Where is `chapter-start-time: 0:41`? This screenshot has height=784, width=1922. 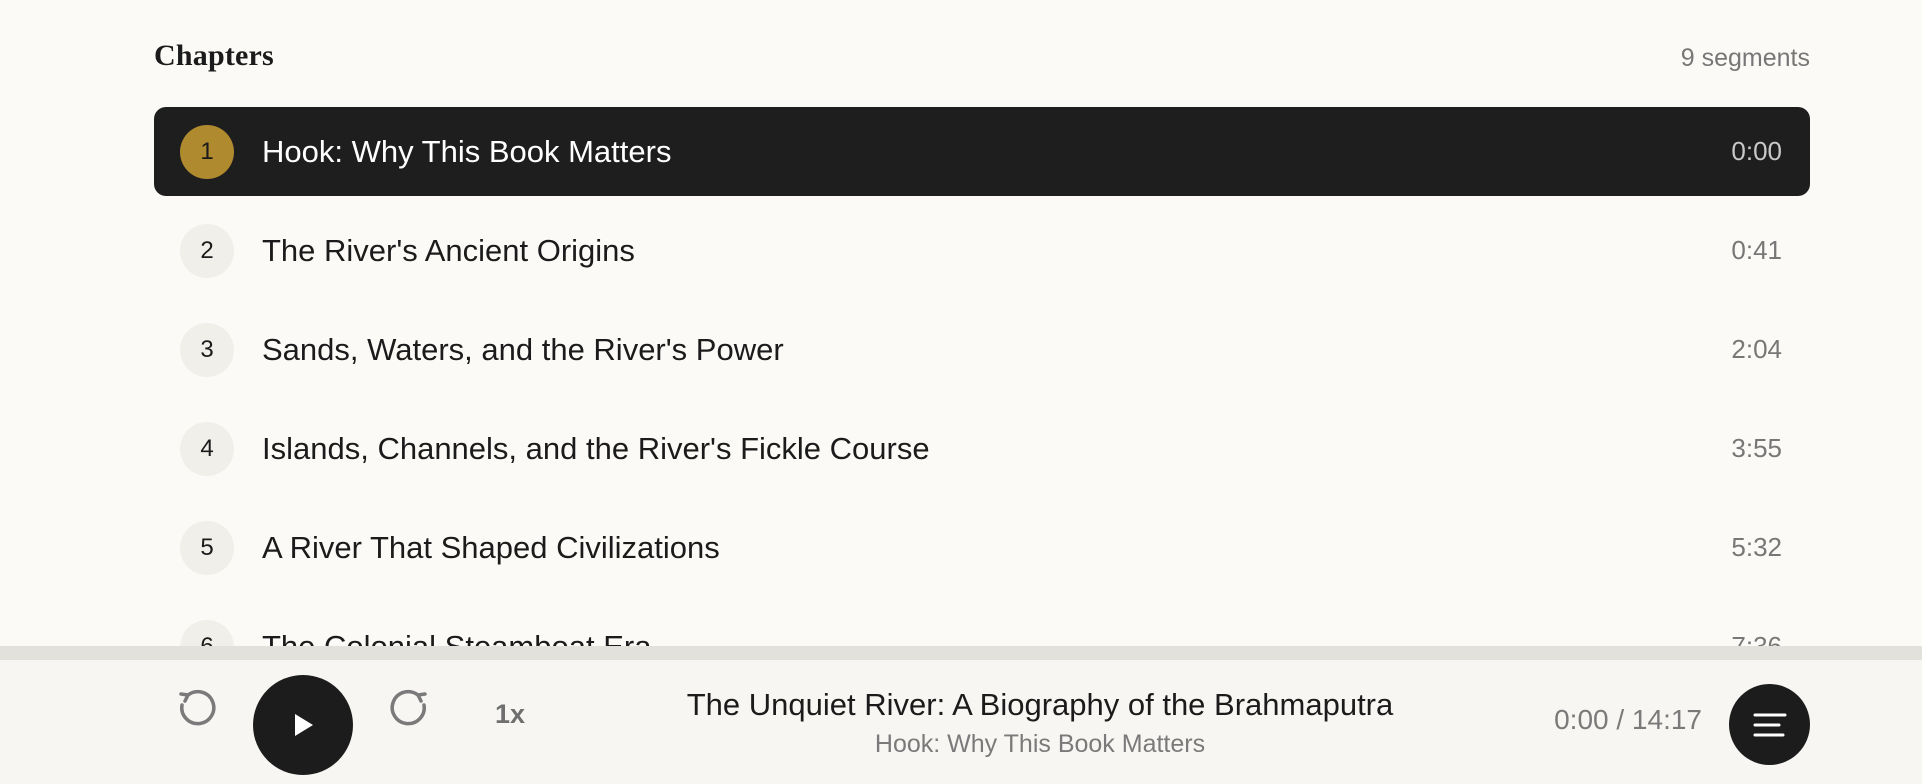
chapter-start-time: 0:41 is located at coordinates (1756, 250).